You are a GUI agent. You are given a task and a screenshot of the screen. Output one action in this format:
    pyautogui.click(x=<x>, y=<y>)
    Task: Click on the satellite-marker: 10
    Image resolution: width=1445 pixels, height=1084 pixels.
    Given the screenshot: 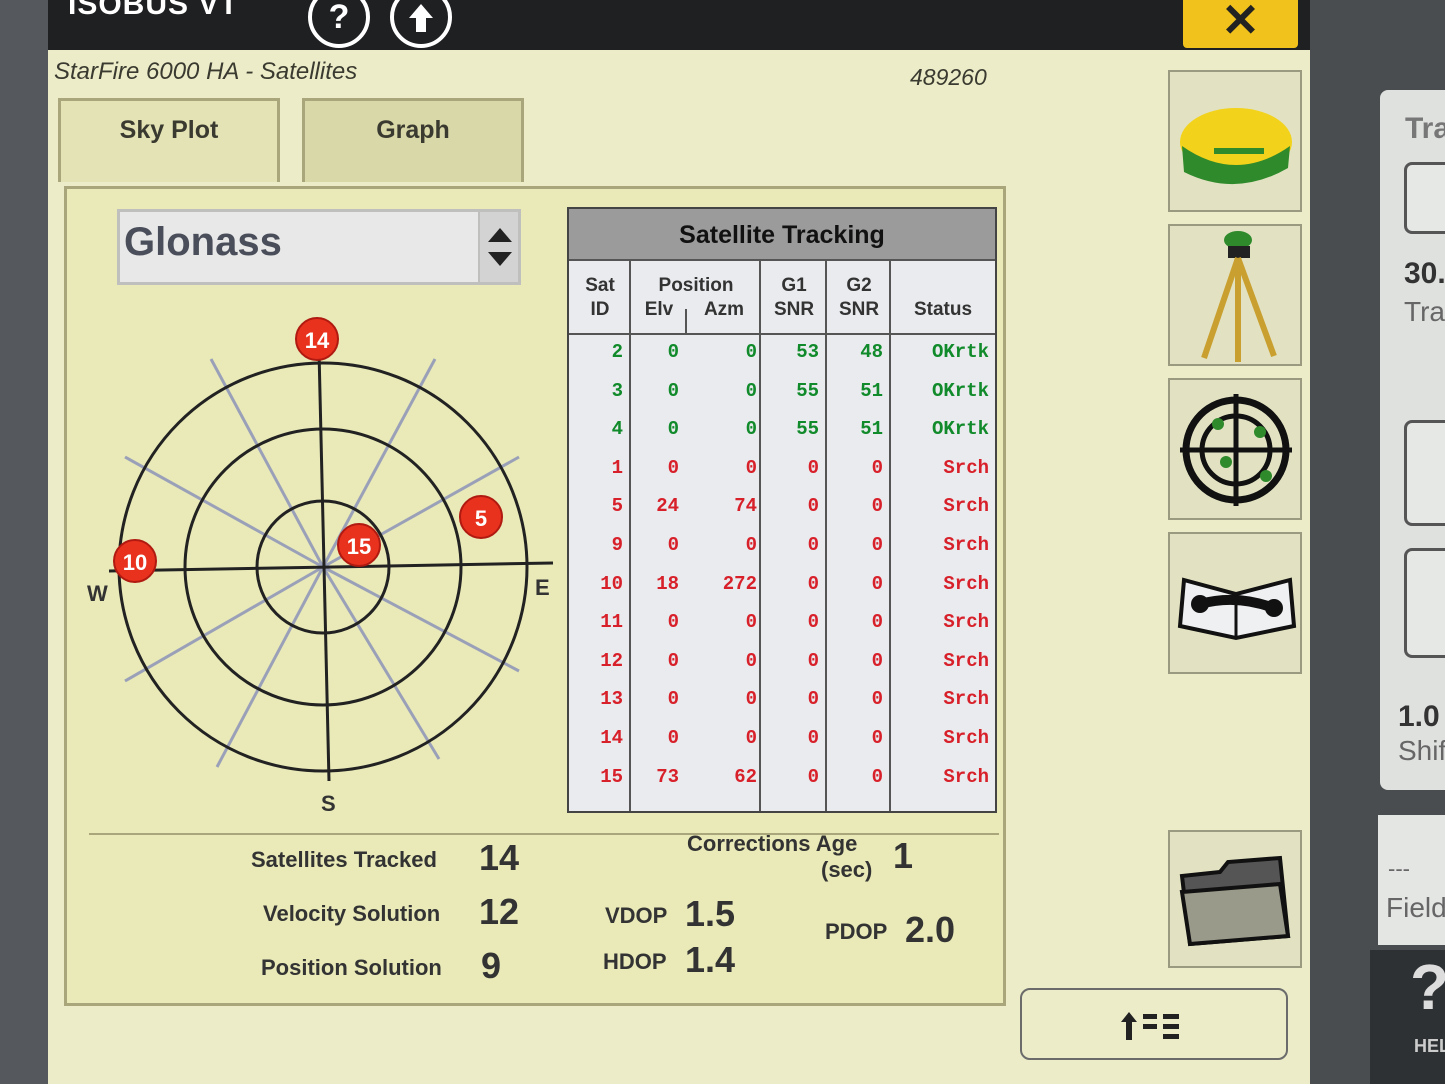 What is the action you would take?
    pyautogui.click(x=135, y=561)
    